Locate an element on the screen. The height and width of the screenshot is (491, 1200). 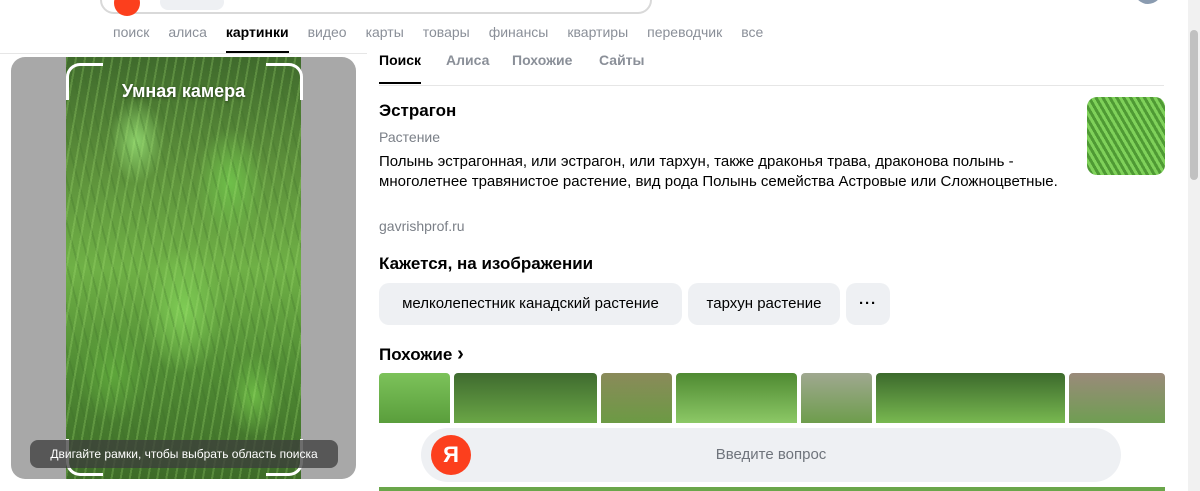
results-tabs: Поиск Алиса Похожие Сайты is located at coordinates (771, 69).